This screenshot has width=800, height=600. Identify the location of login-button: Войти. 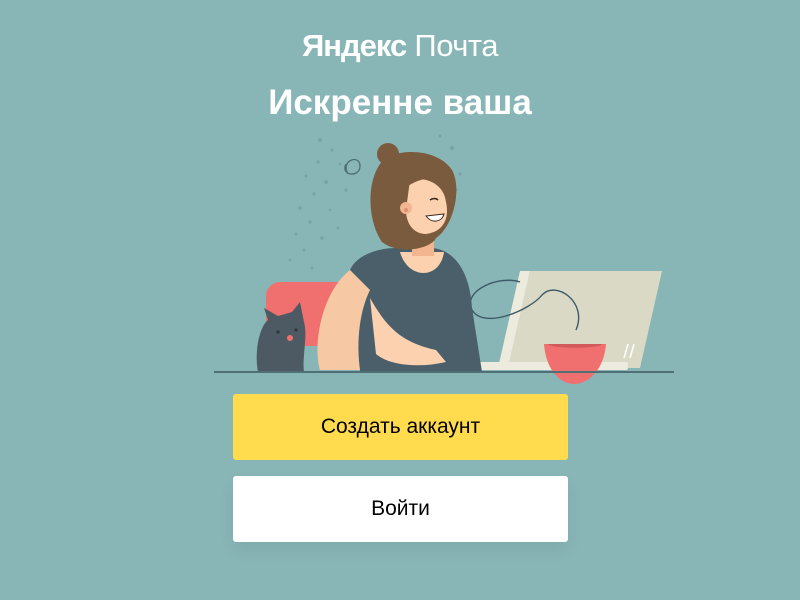
(400, 509).